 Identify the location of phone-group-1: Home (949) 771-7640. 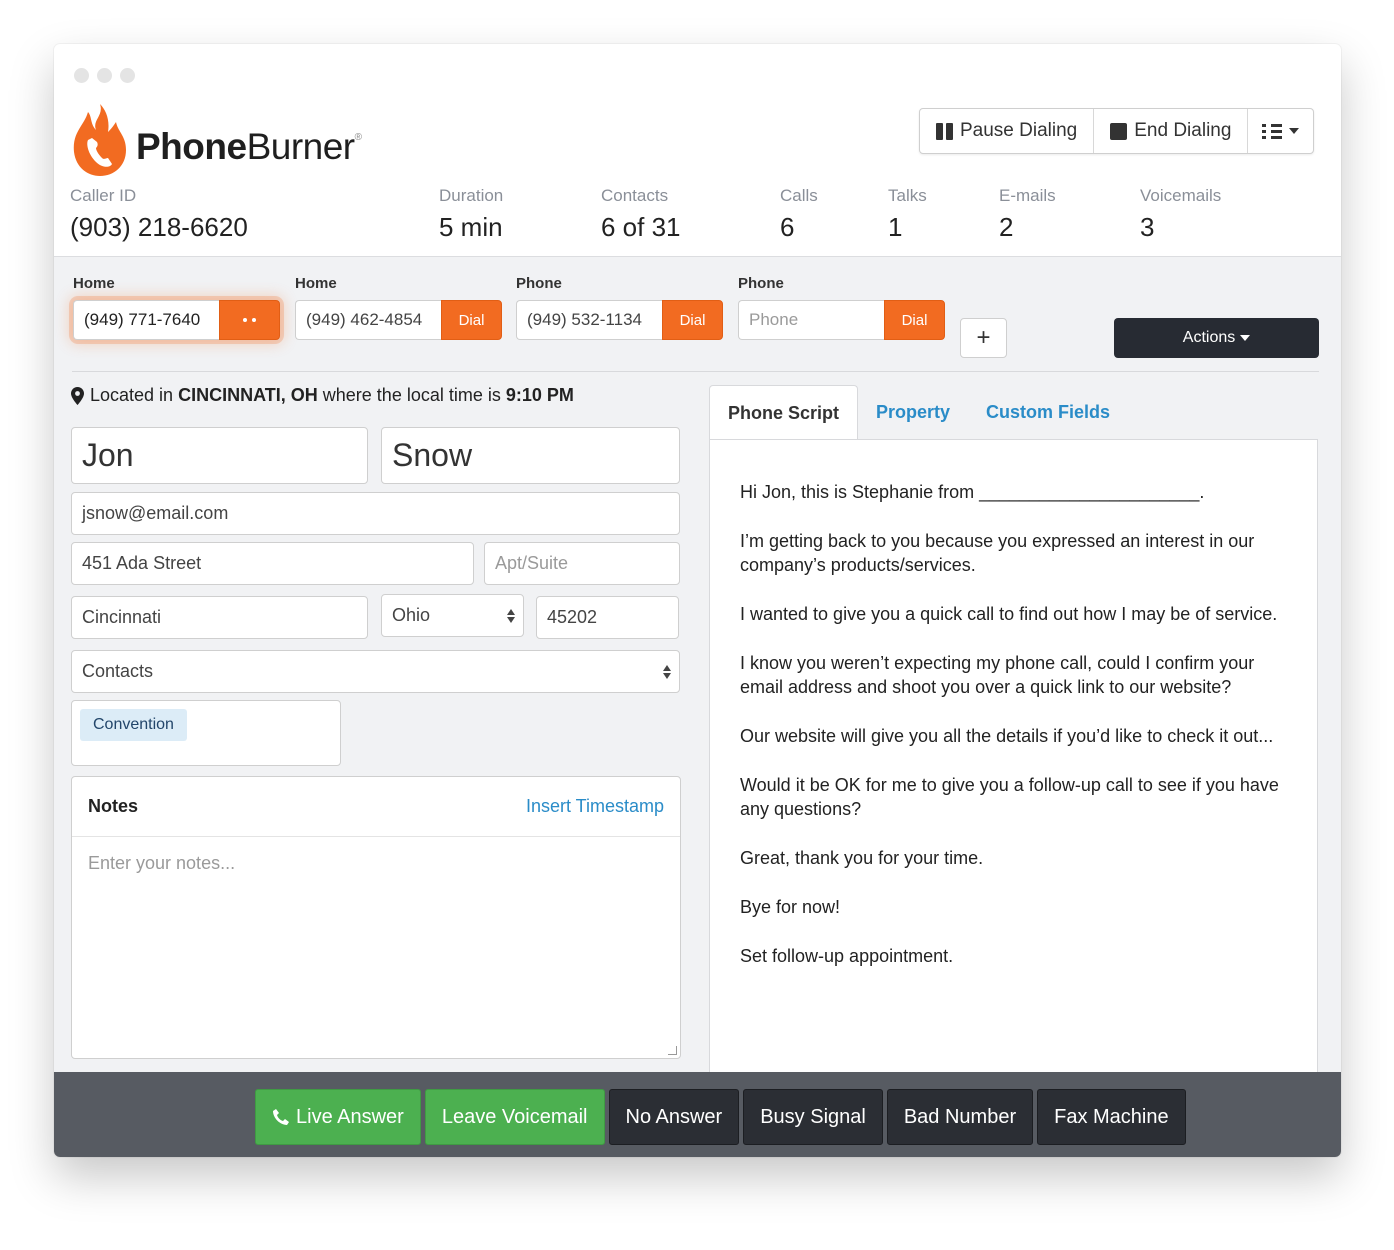
(176, 307).